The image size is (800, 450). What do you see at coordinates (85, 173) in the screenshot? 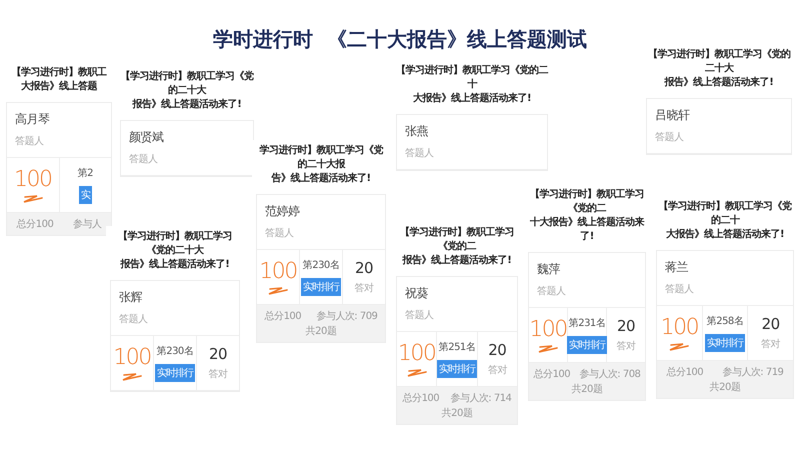
I see `rank-label: 第2` at bounding box center [85, 173].